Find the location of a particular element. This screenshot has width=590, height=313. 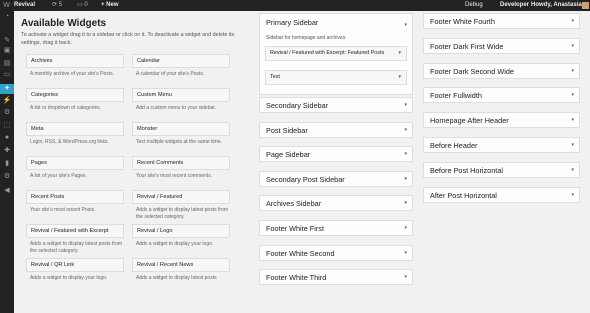

sidebar-title: Footer White First is located at coordinates (295, 228).